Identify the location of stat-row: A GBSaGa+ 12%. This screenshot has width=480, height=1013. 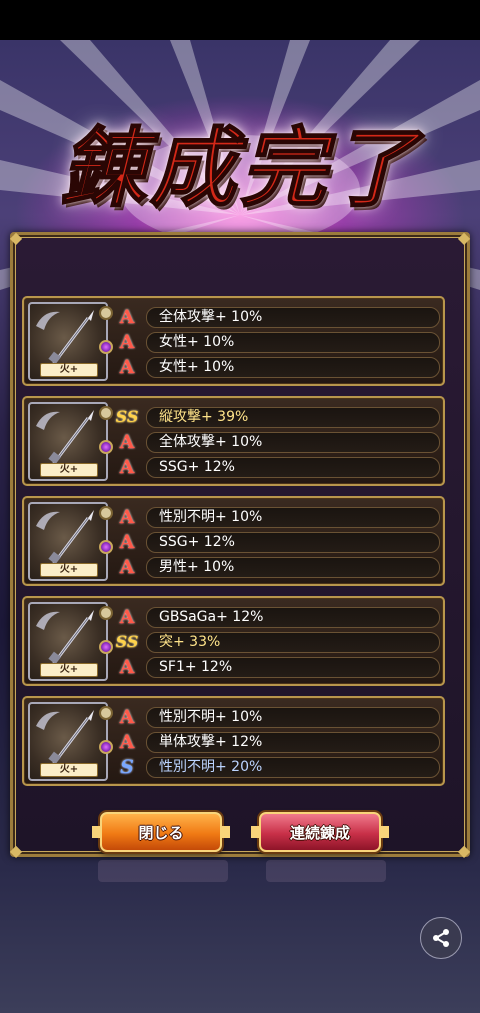
(278, 617).